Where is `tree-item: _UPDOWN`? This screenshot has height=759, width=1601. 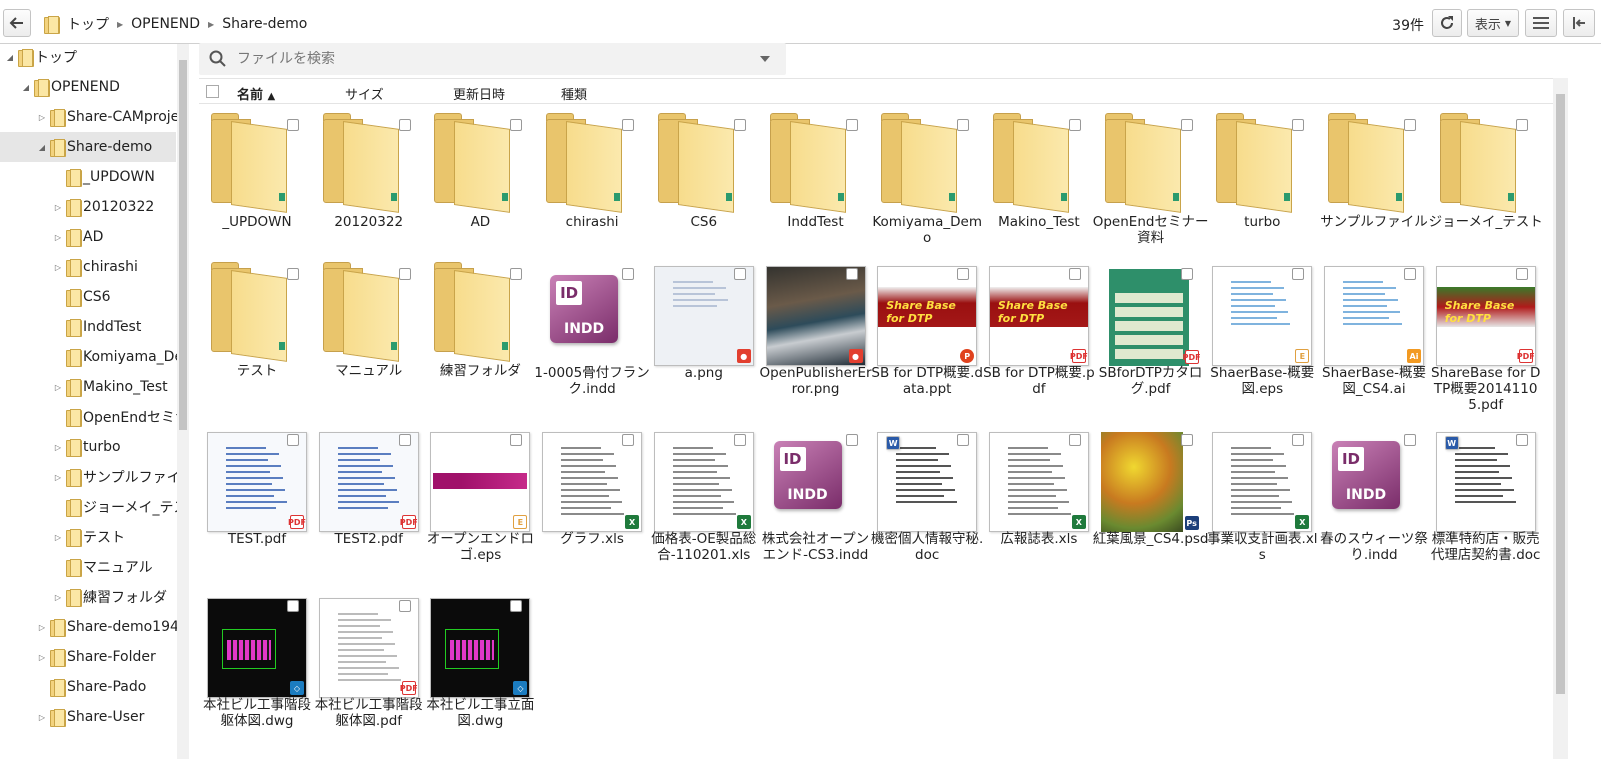 tree-item: _UPDOWN is located at coordinates (77, 177).